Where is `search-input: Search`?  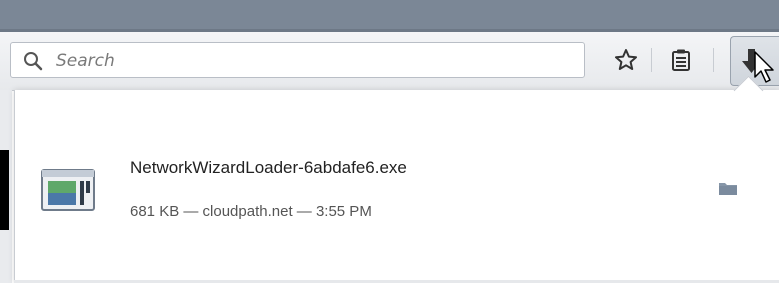
search-input: Search is located at coordinates (297, 60).